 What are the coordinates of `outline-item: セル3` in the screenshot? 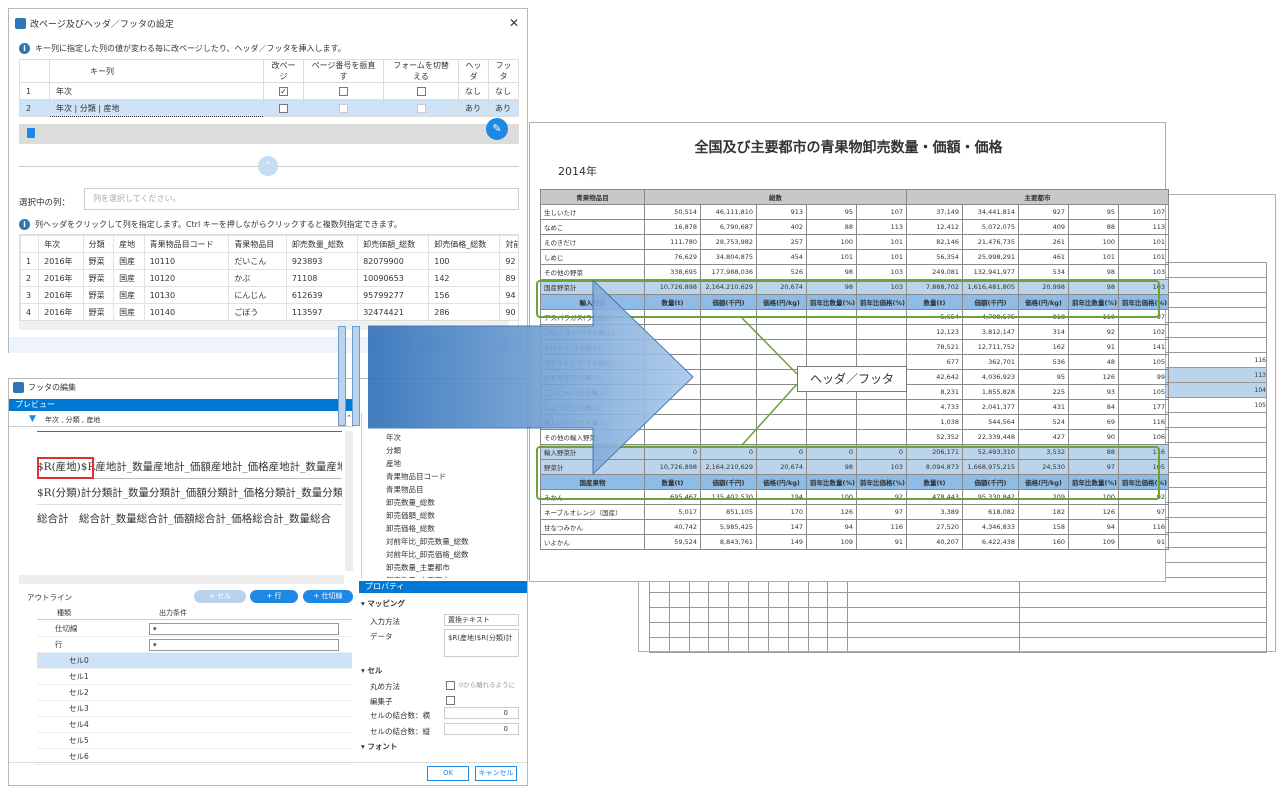 It's located at (194, 709).